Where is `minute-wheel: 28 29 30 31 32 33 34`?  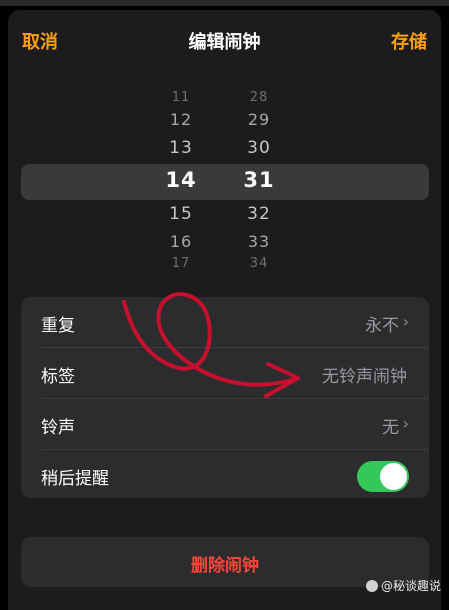
minute-wheel: 28 29 30 31 32 33 34 is located at coordinates (259, 180).